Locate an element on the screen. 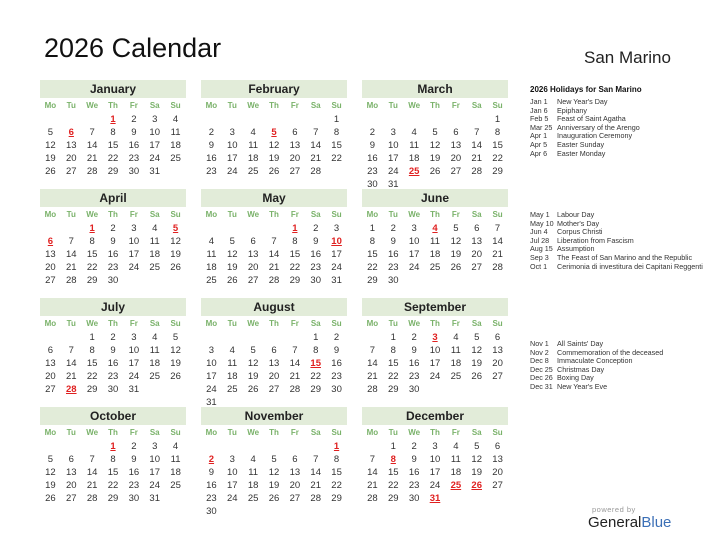  holiday-day-cell: 6 is located at coordinates (50, 241).